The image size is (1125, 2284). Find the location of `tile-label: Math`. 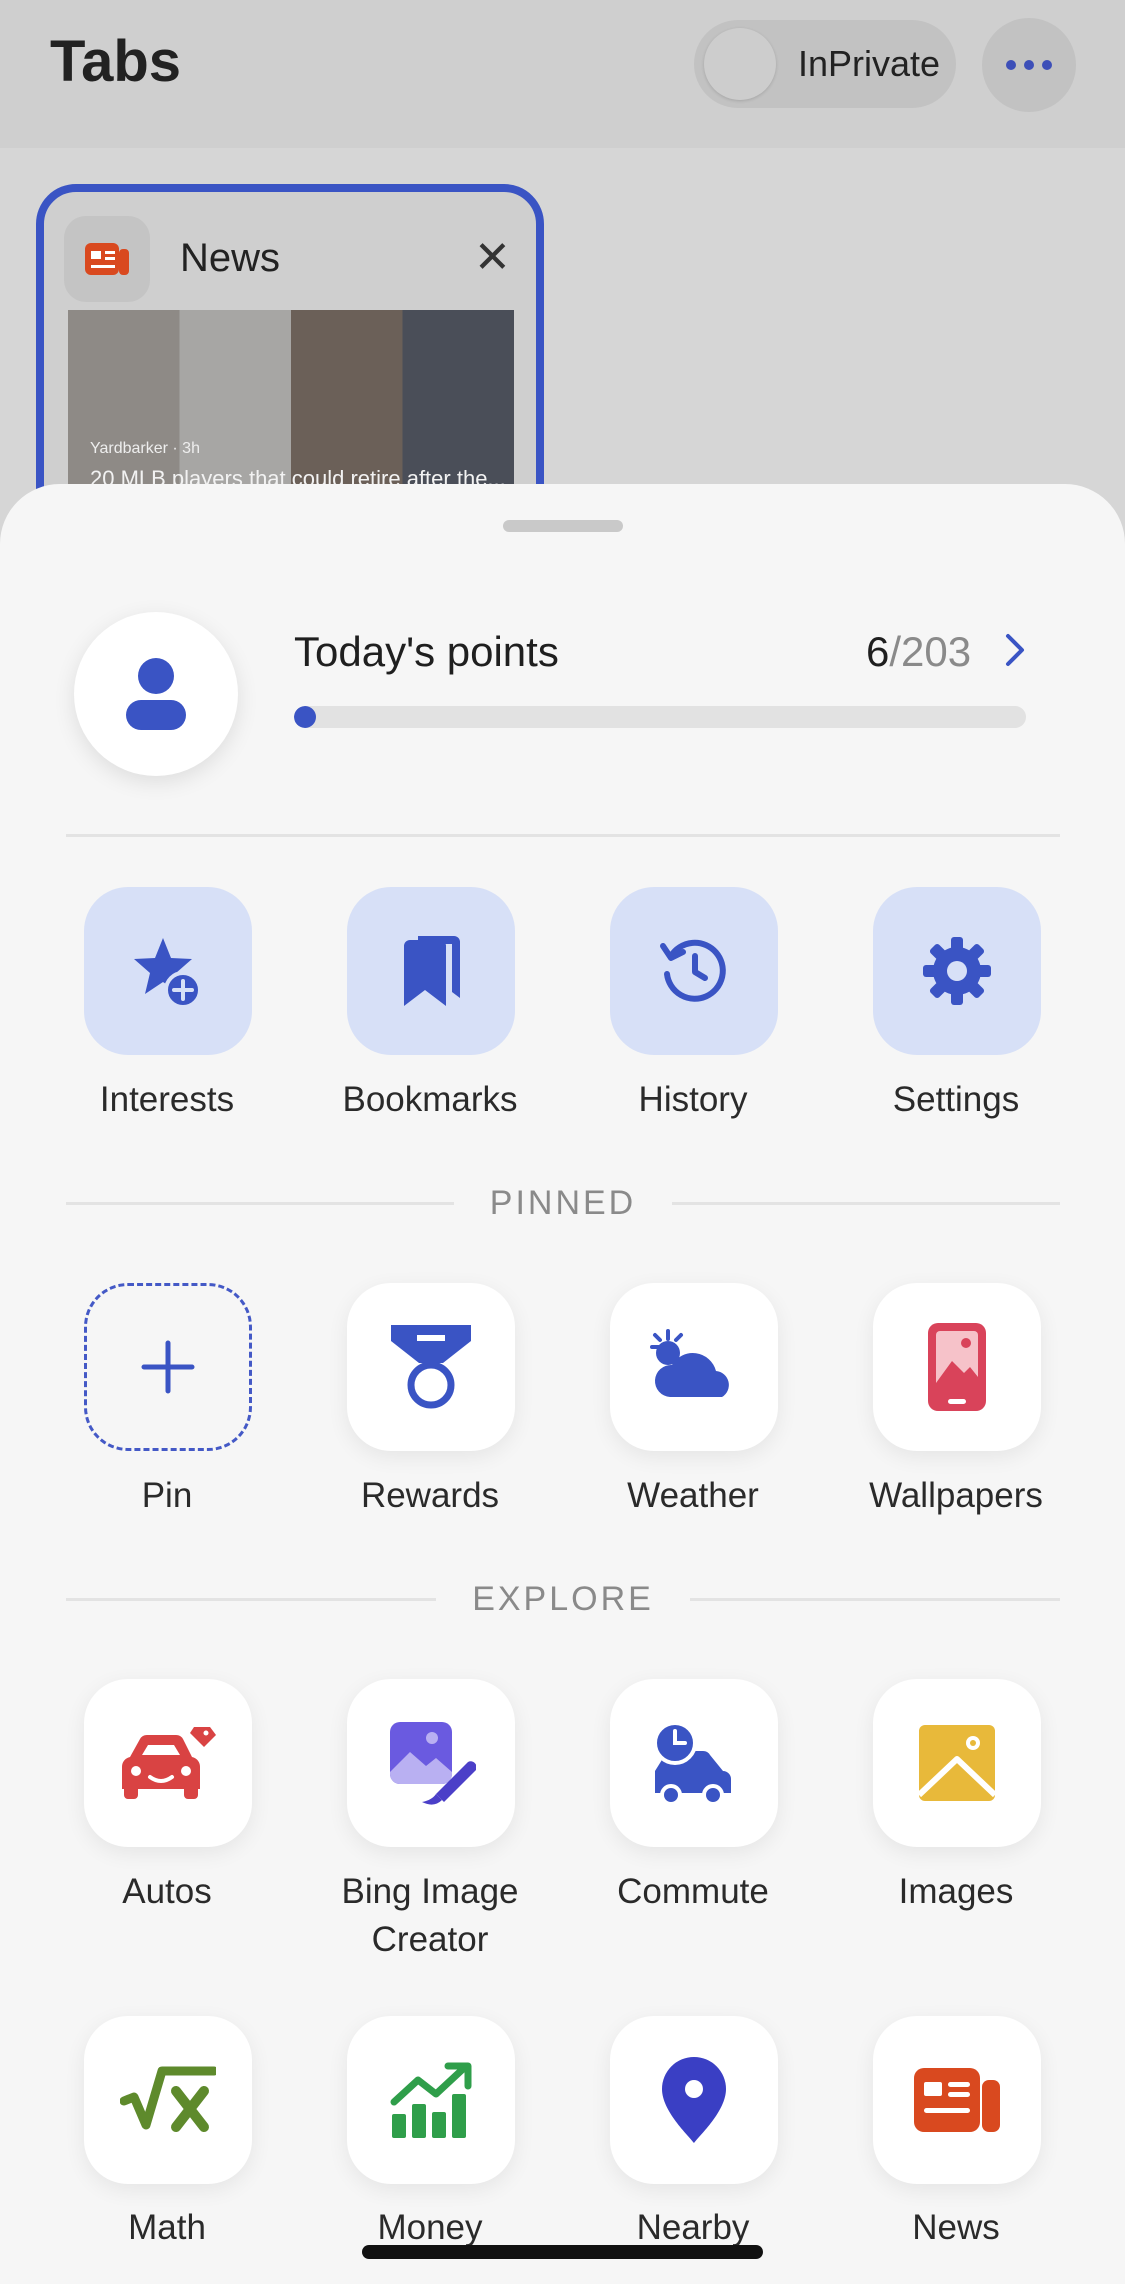

tile-label: Math is located at coordinates (167, 2227).